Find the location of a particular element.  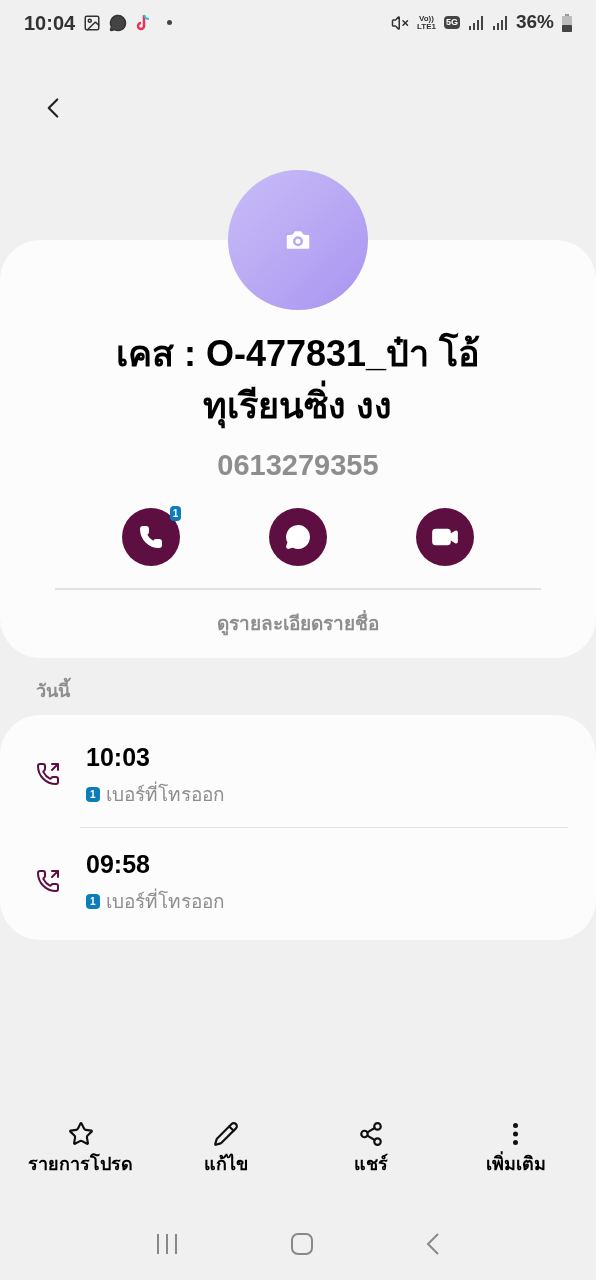

call-button is located at coordinates (151, 536).